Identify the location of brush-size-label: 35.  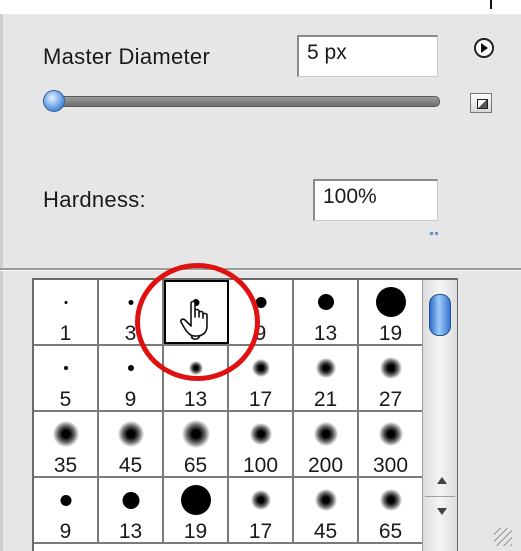
(65, 465).